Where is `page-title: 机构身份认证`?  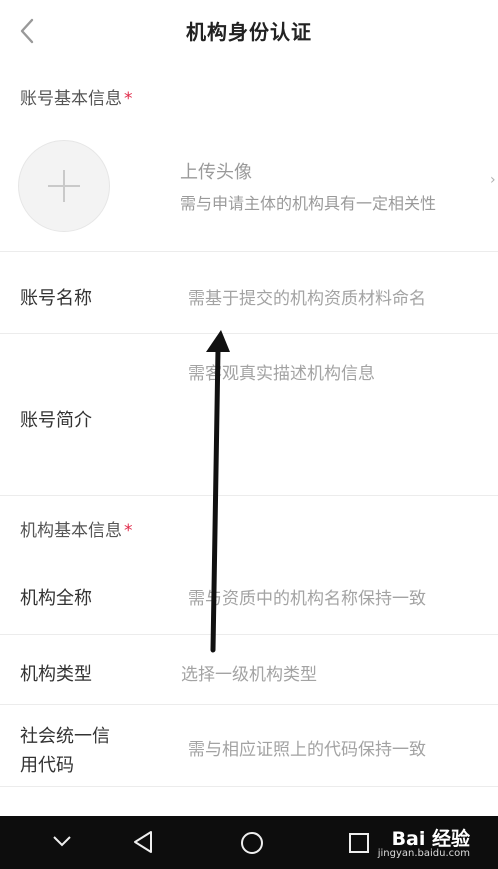
page-title: 机构身份认证 is located at coordinates (249, 32).